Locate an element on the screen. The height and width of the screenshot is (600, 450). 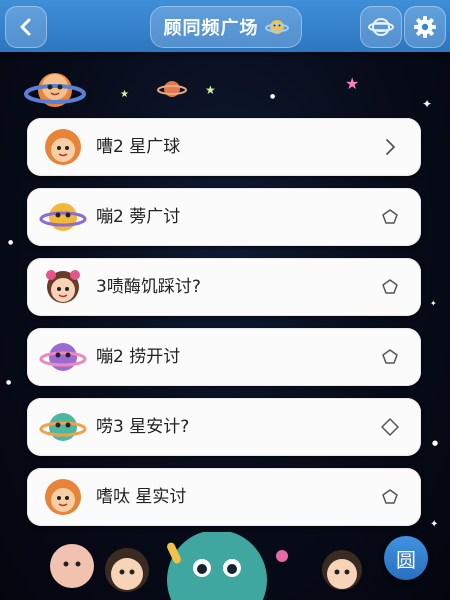
globe-button is located at coordinates (381, 27).